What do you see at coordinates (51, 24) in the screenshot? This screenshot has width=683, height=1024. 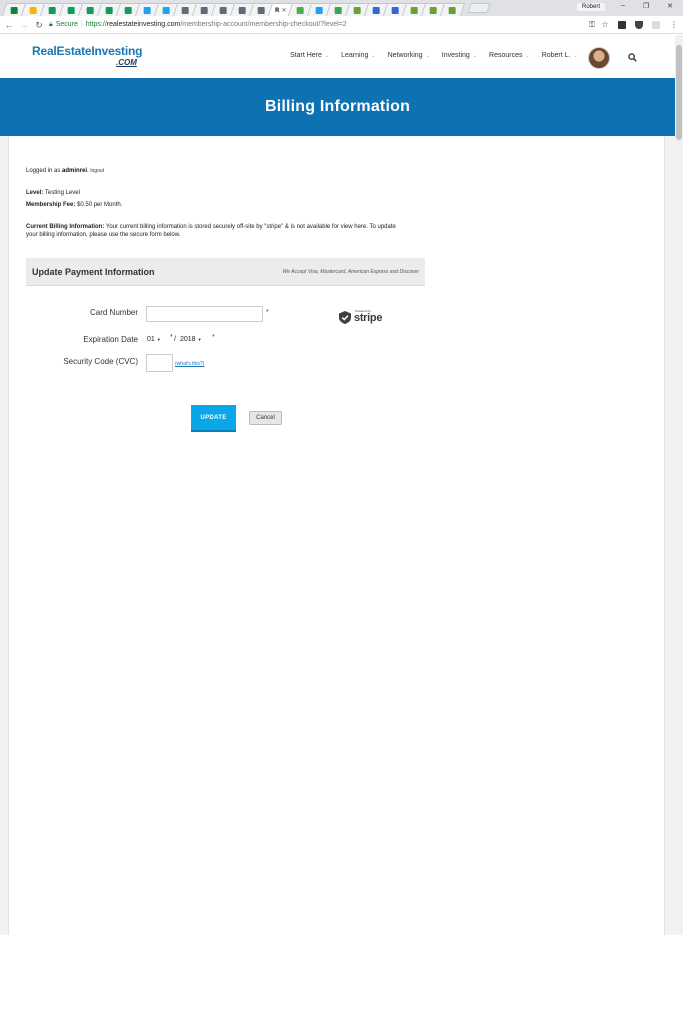 I see `lock-icon: 🔒︎` at bounding box center [51, 24].